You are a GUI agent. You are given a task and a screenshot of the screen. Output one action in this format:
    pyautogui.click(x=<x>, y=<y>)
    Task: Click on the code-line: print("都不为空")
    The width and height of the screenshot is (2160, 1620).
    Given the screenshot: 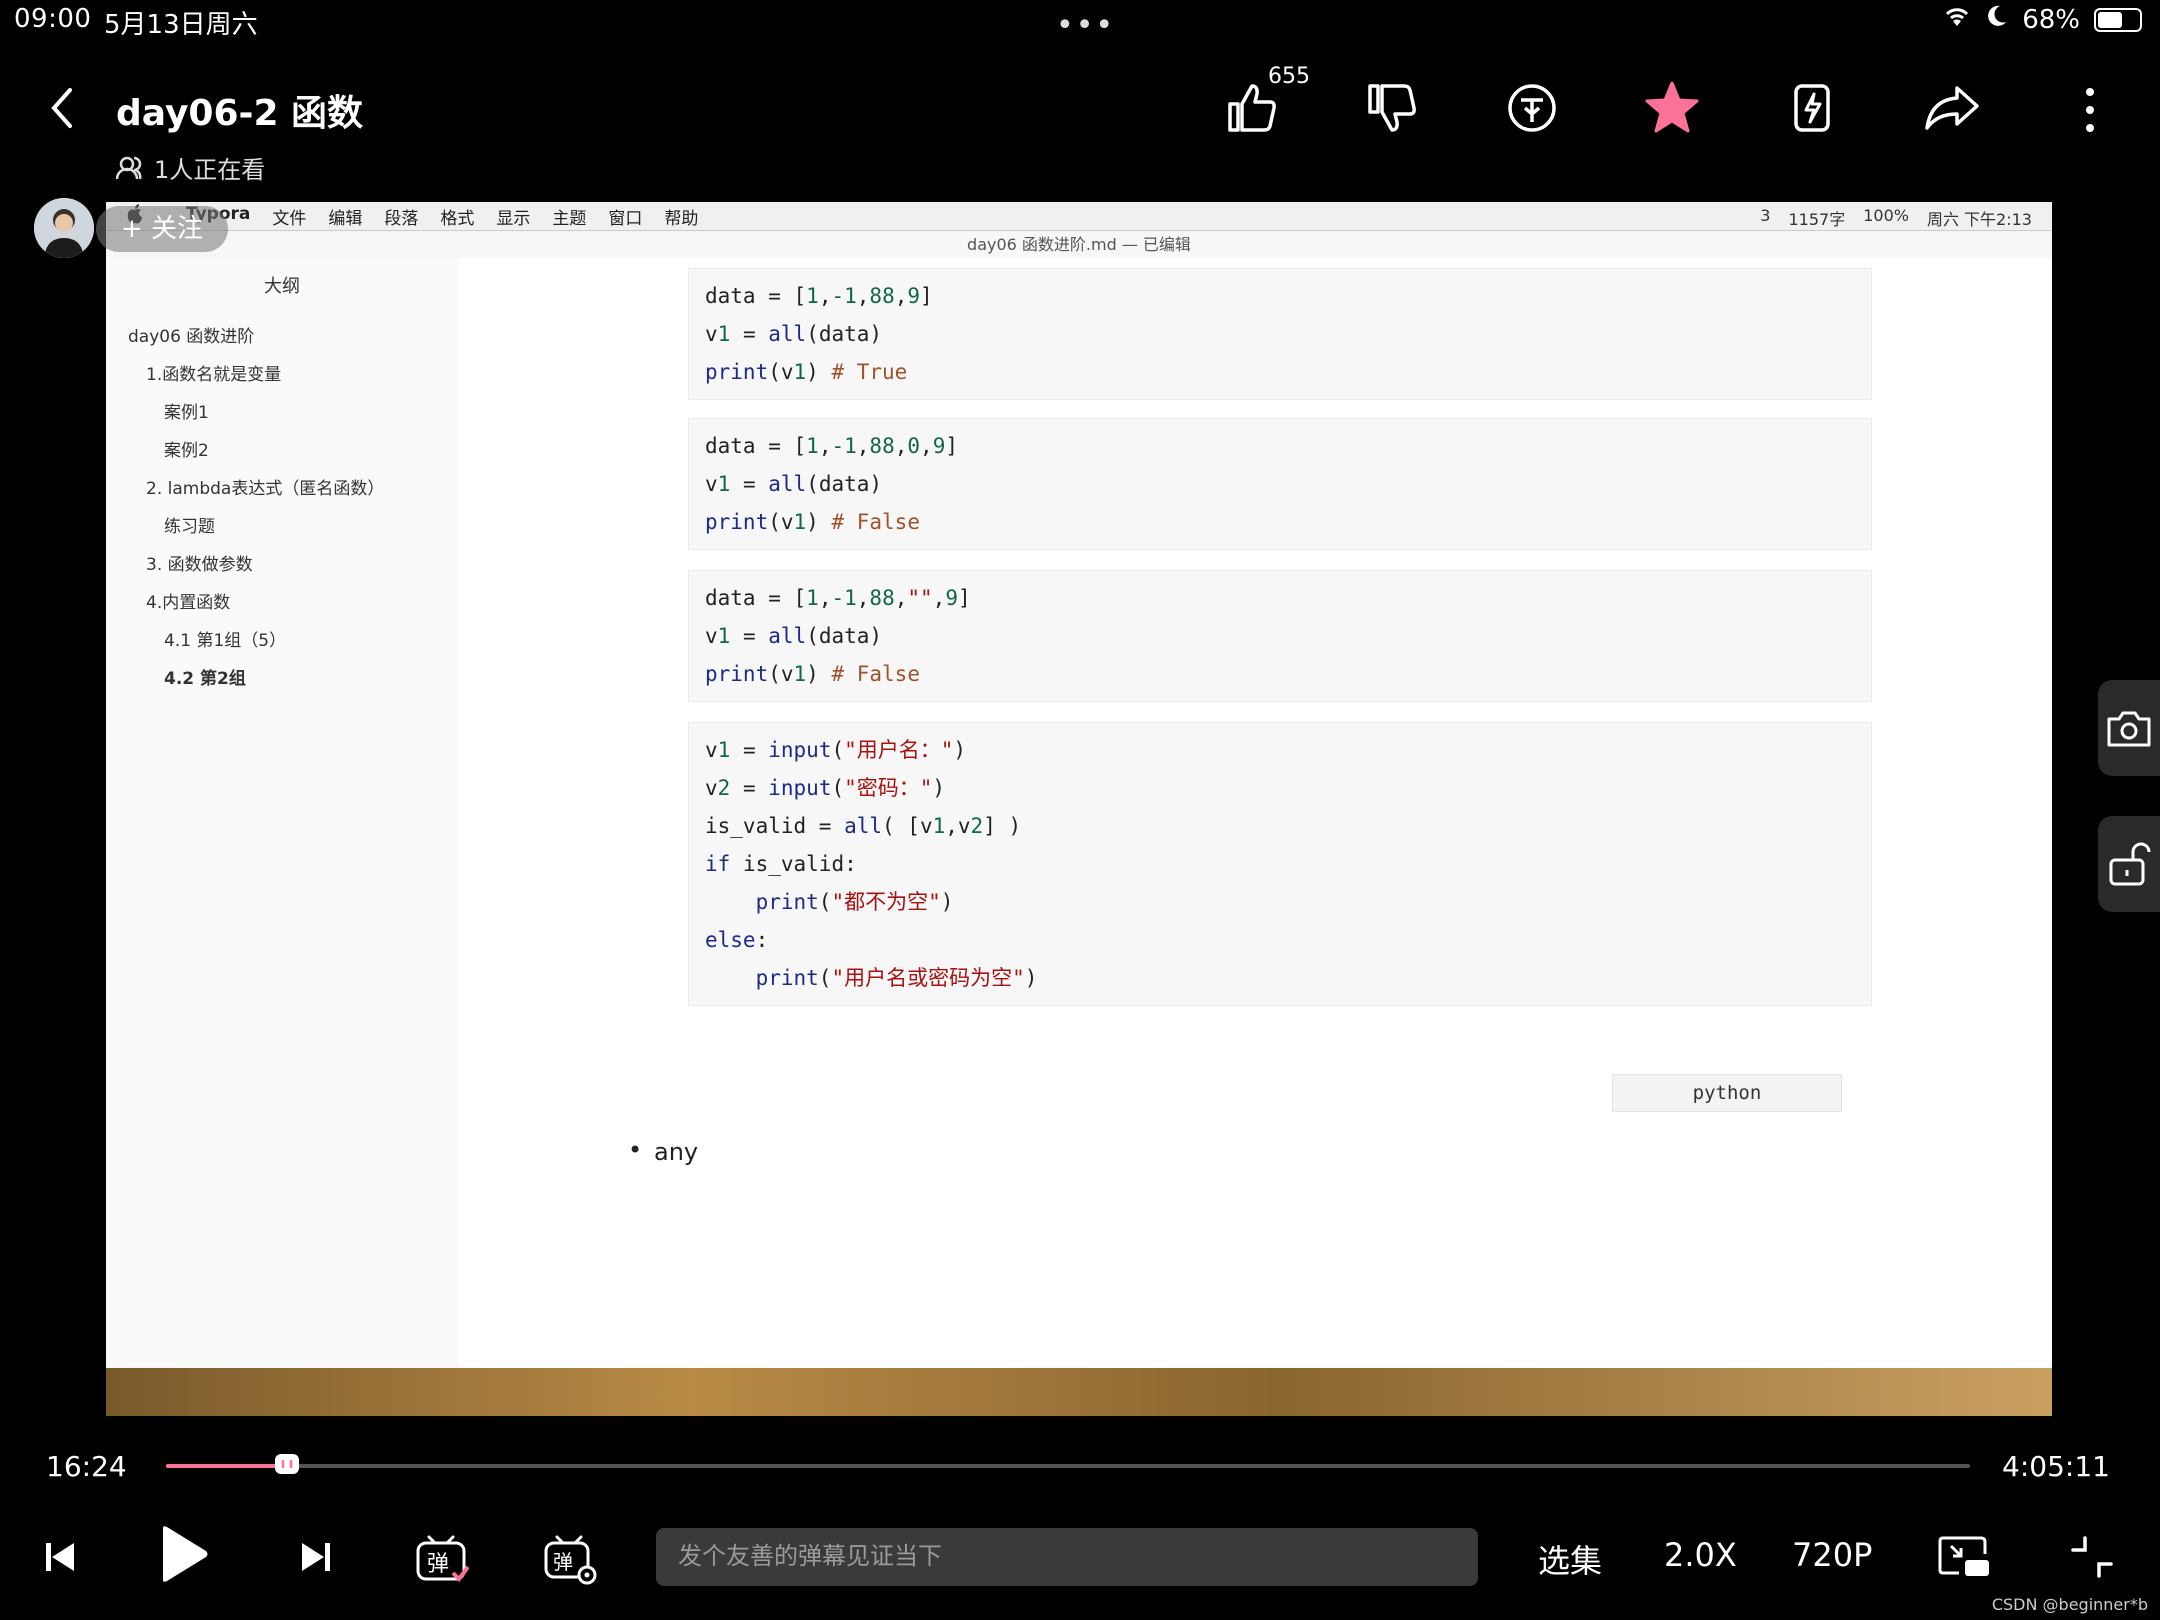 What is the action you would take?
    pyautogui.click(x=854, y=902)
    